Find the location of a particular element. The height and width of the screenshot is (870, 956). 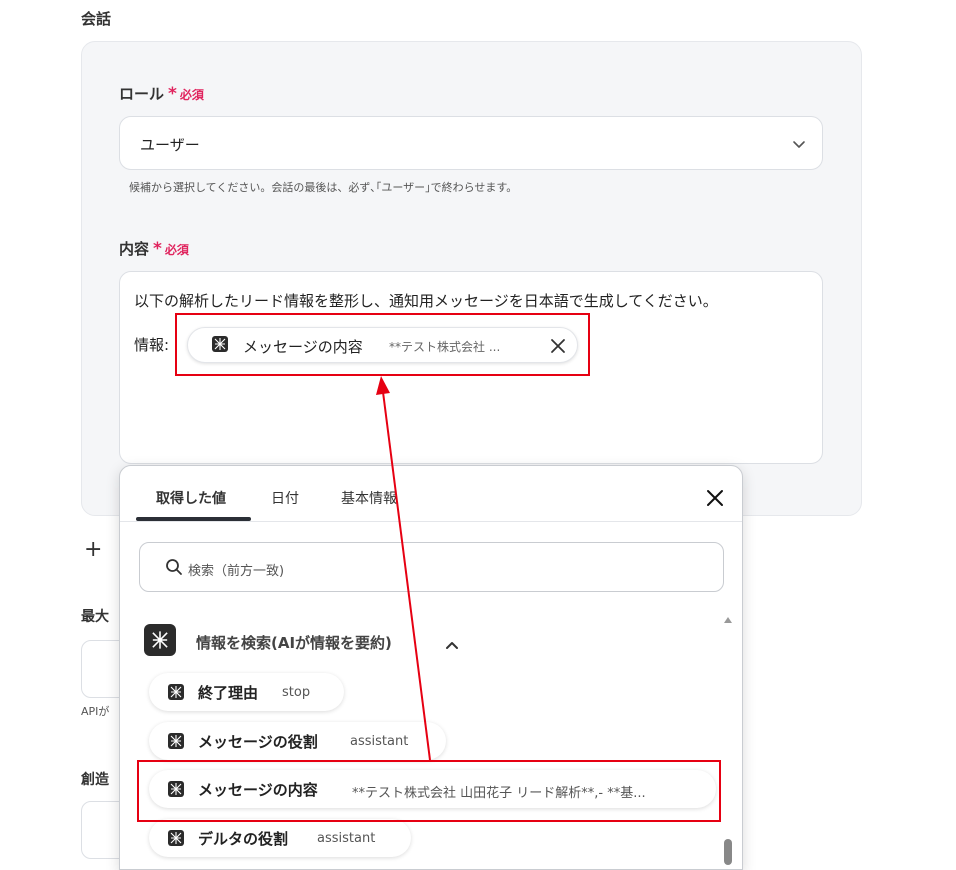

item-name: 終了理由 is located at coordinates (228, 693).